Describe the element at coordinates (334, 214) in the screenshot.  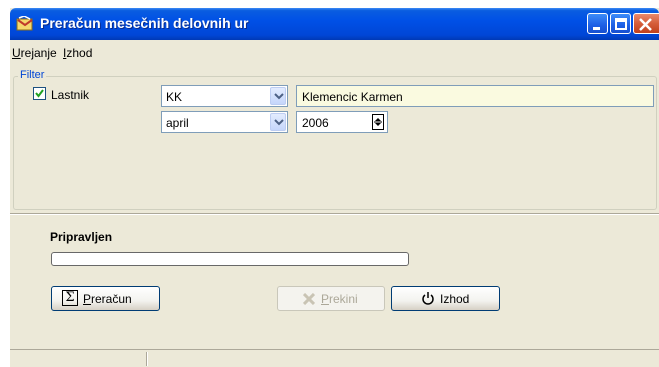
I see `section-divider` at that location.